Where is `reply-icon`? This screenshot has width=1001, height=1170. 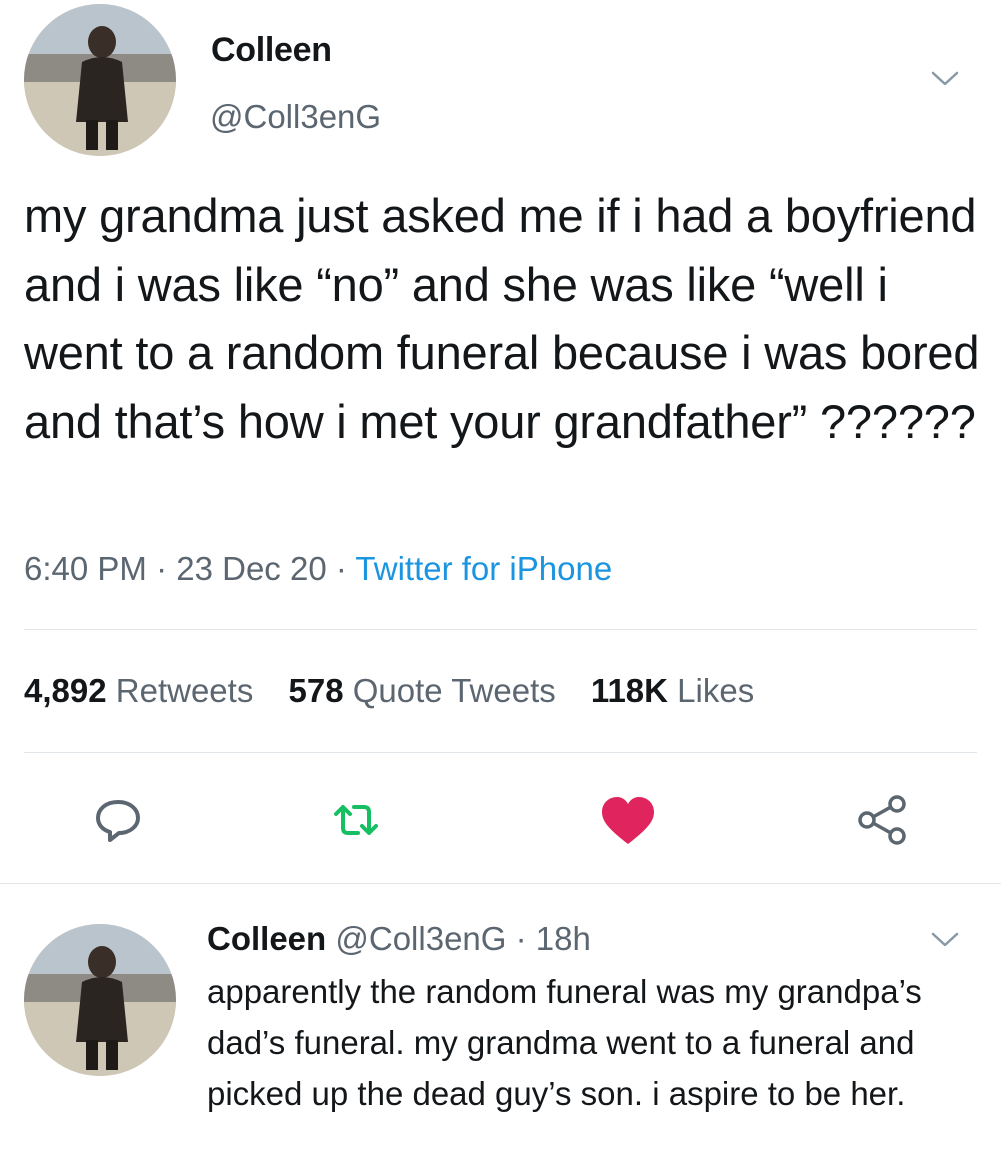
reply-icon is located at coordinates (118, 820).